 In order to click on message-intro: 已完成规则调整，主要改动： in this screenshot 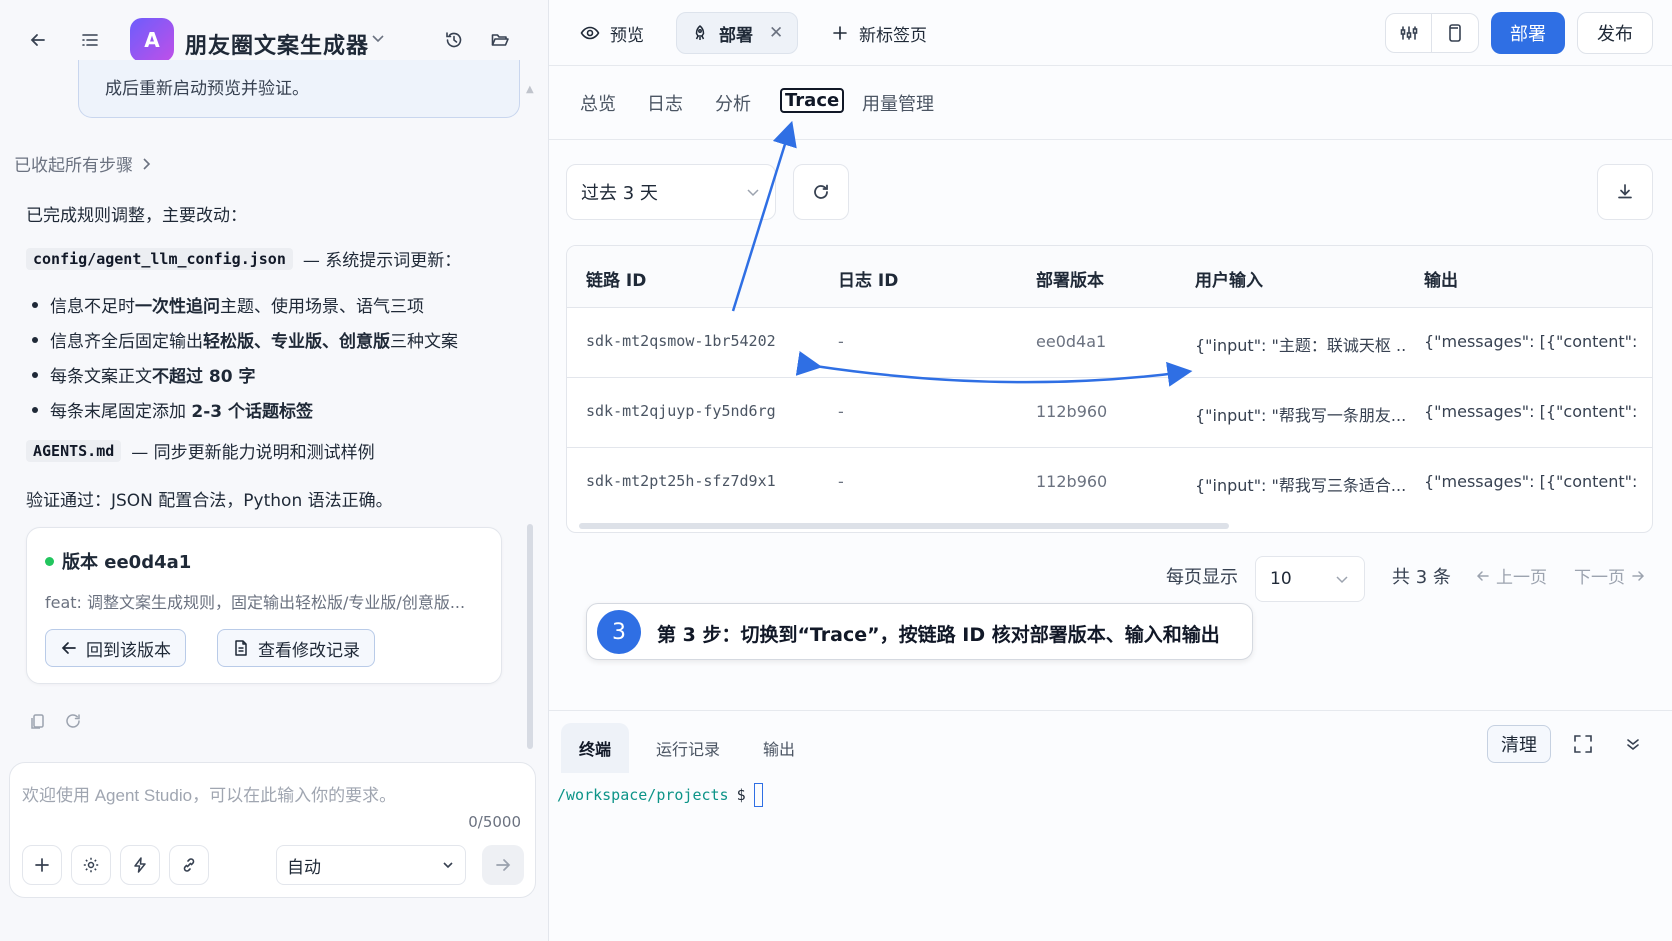, I will do `click(136, 216)`.